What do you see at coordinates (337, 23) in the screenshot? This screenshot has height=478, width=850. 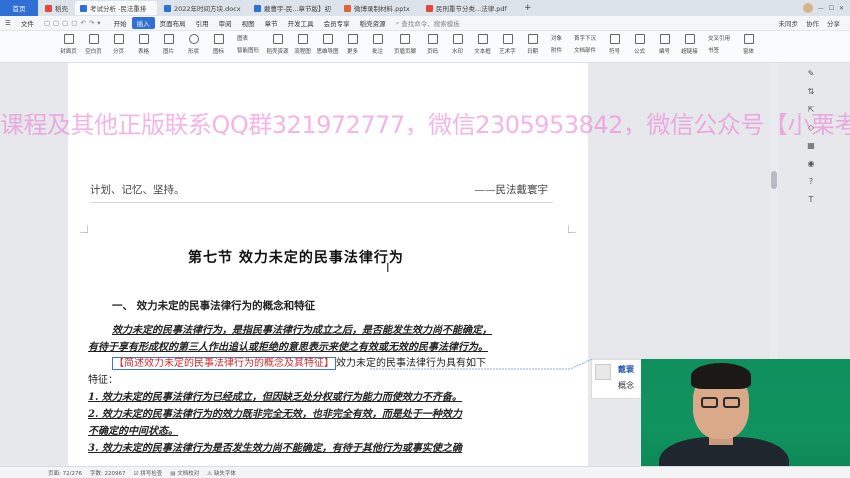 I see `menu-member: 会员专享` at bounding box center [337, 23].